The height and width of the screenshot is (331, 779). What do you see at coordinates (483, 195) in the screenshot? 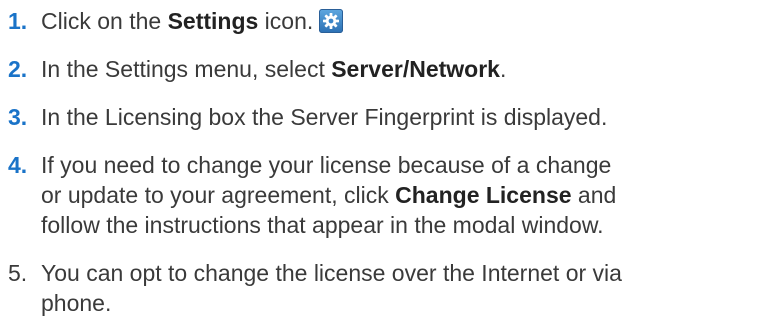
I see `change-license-label: Change License` at bounding box center [483, 195].